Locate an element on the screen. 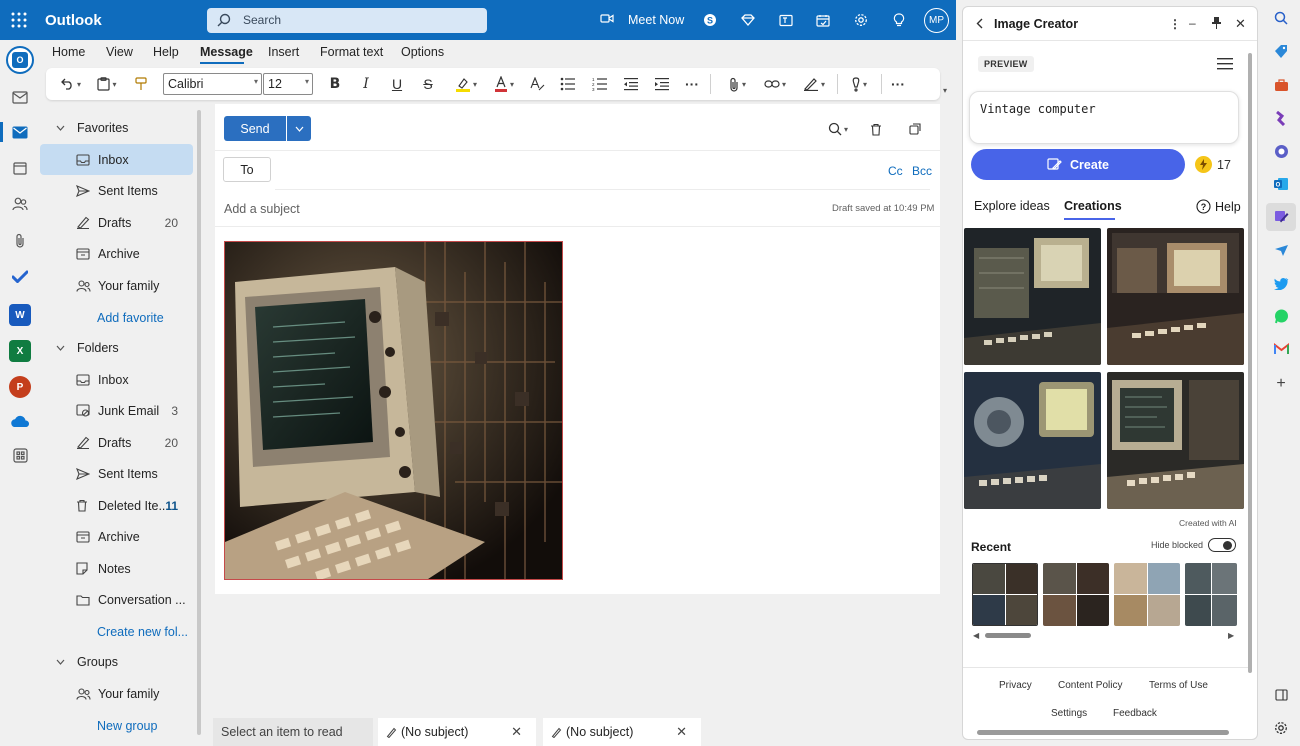 The height and width of the screenshot is (746, 1300). settings-gear-icon is located at coordinates (861, 20).